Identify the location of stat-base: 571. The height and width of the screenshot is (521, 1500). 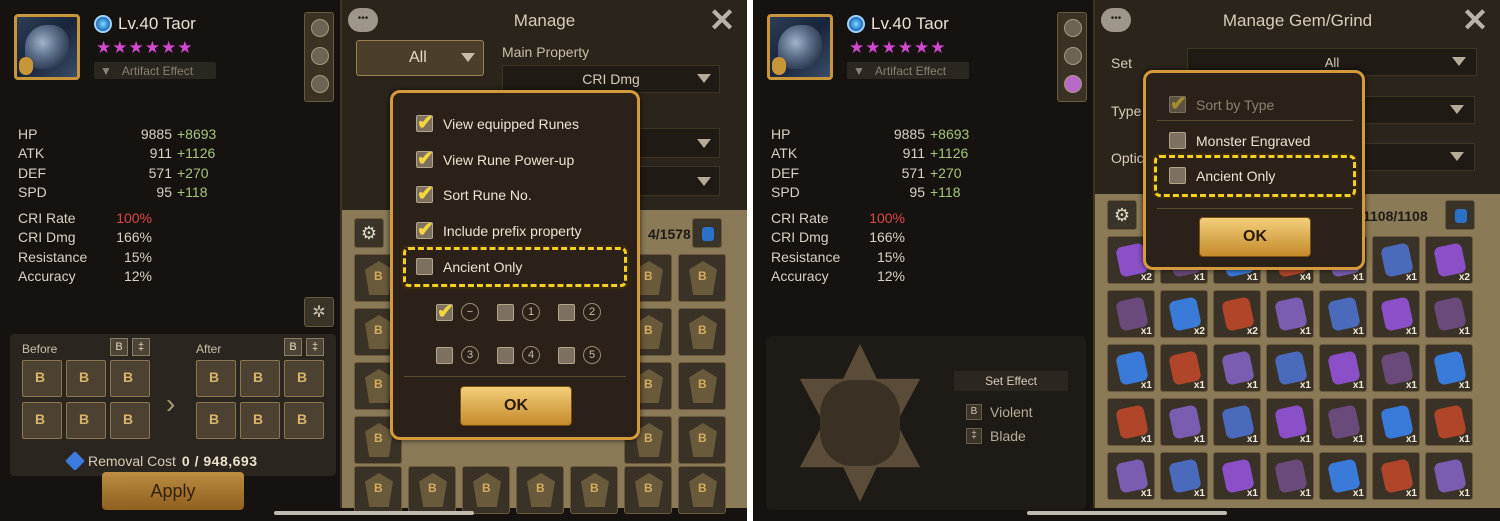
(913, 172).